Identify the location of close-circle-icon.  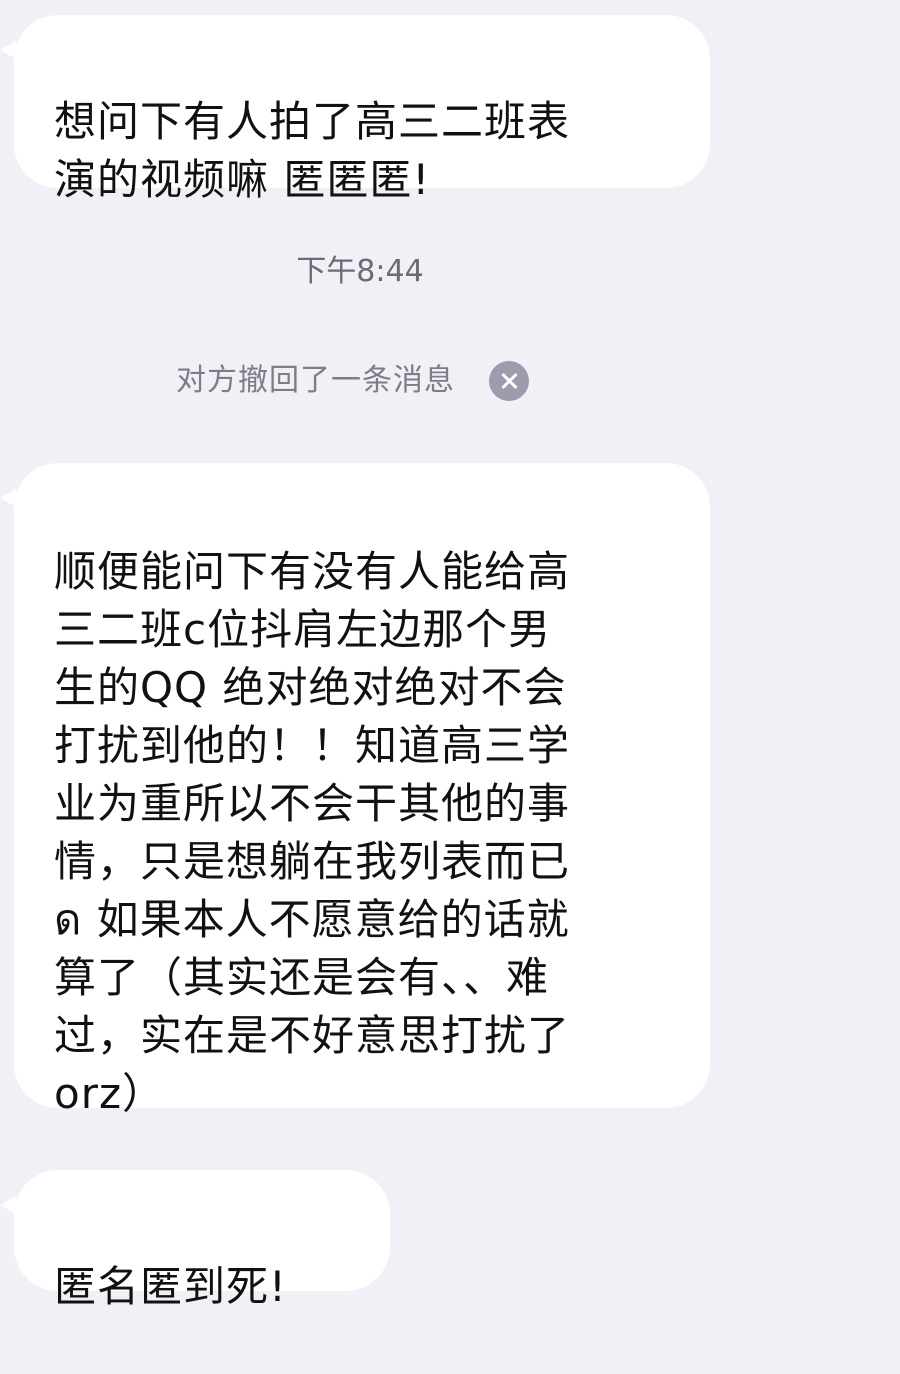
(509, 381).